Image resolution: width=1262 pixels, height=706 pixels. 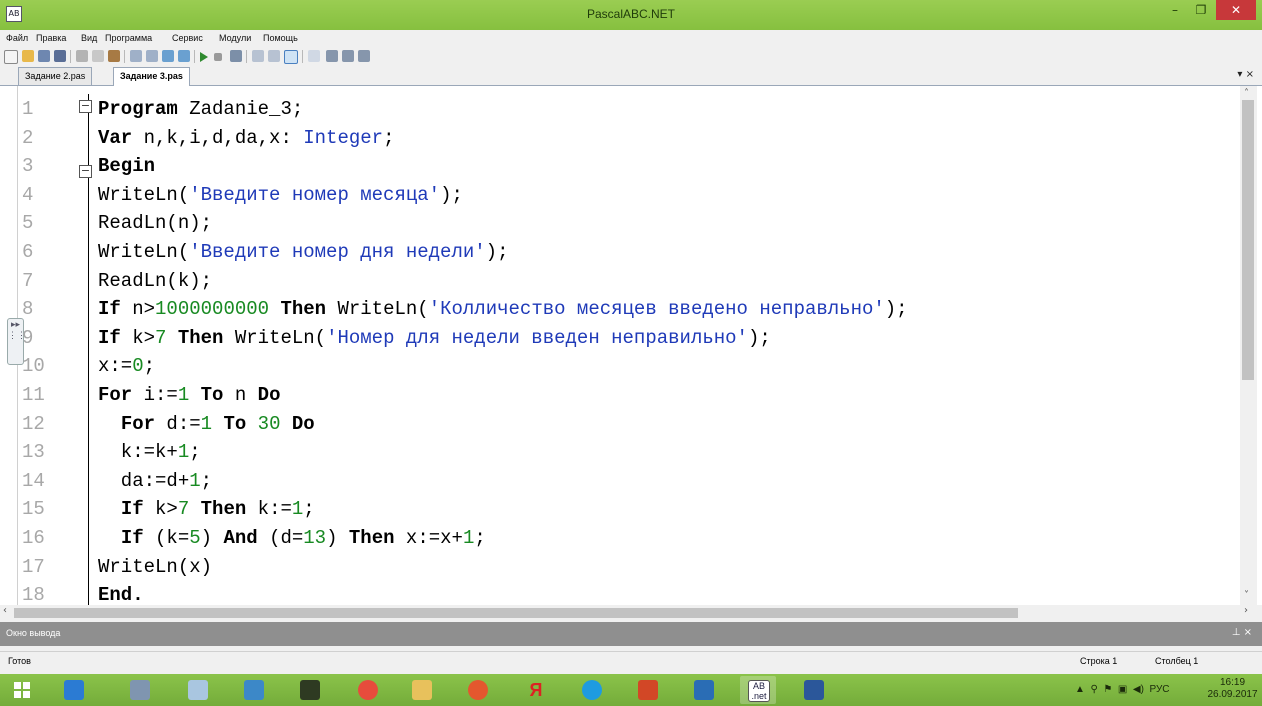 What do you see at coordinates (1242, 632) in the screenshot?
I see `output-panel-controls: ⊥ ×` at bounding box center [1242, 632].